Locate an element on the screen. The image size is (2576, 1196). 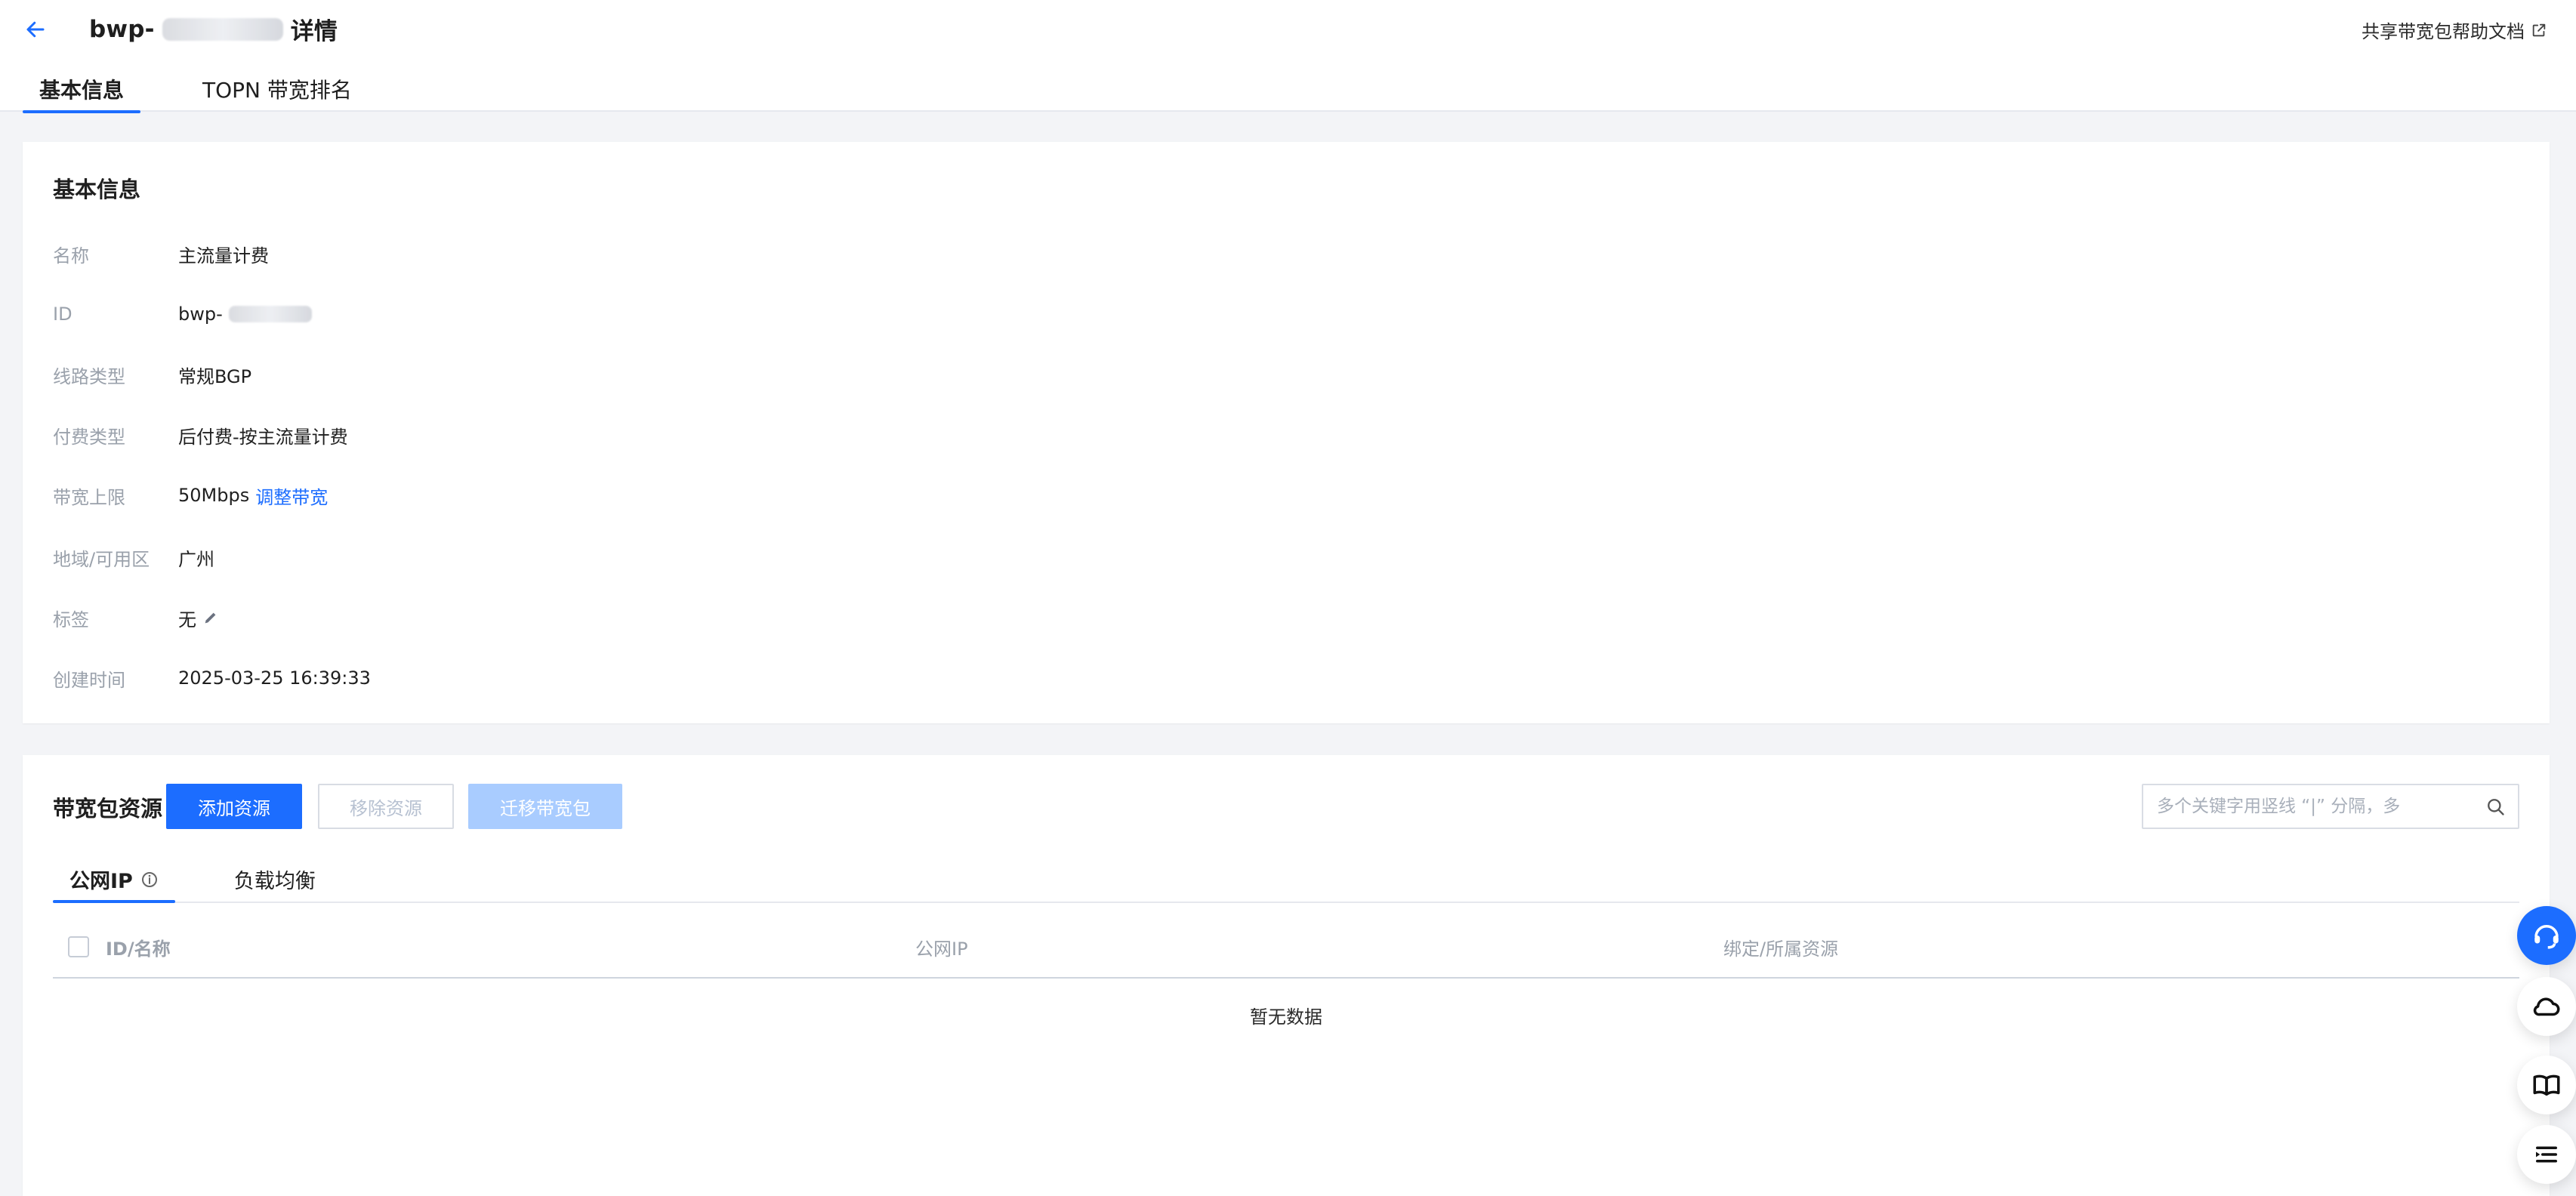
value-text: 无 is located at coordinates (187, 619).